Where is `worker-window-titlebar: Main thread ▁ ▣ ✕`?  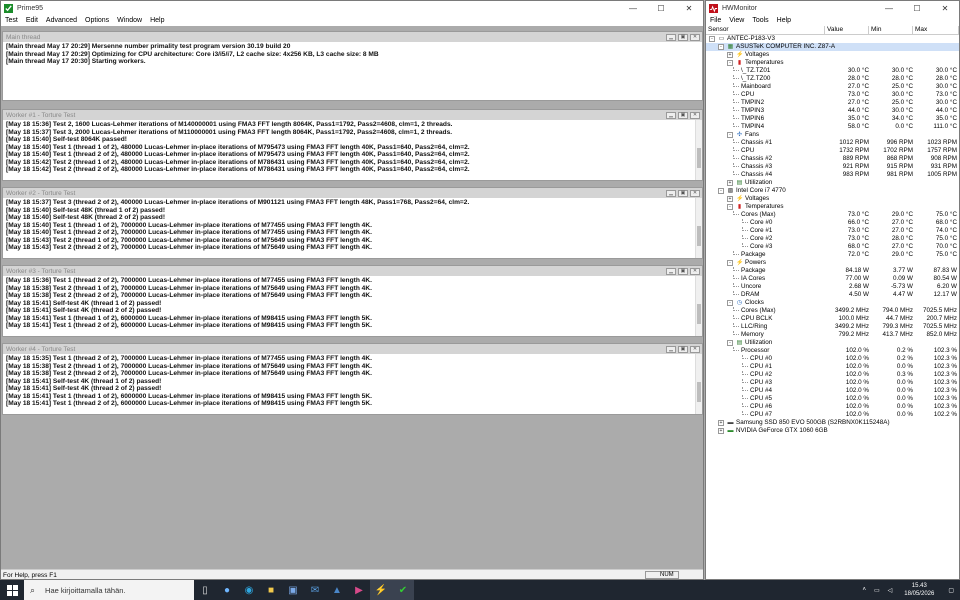 worker-window-titlebar: Main thread ▁ ▣ ✕ is located at coordinates (352, 37).